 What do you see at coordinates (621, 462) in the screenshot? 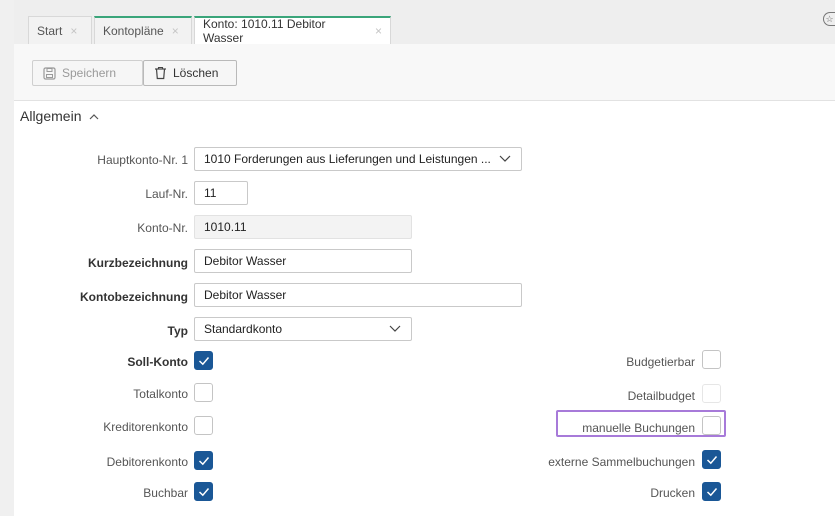
I see `externe-sammelbuchungen-label: externe Sammelbuchungen` at bounding box center [621, 462].